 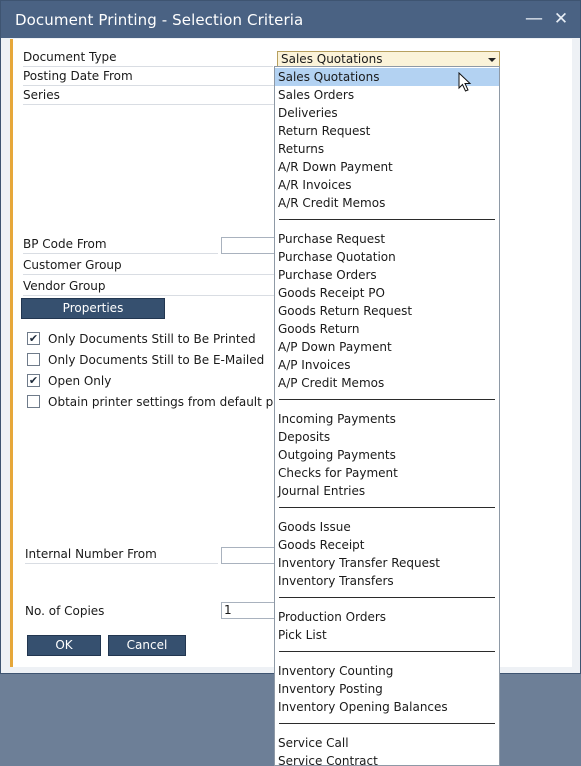 I want to click on dropdown-option: Inventory Transfer Request, so click(x=387, y=563).